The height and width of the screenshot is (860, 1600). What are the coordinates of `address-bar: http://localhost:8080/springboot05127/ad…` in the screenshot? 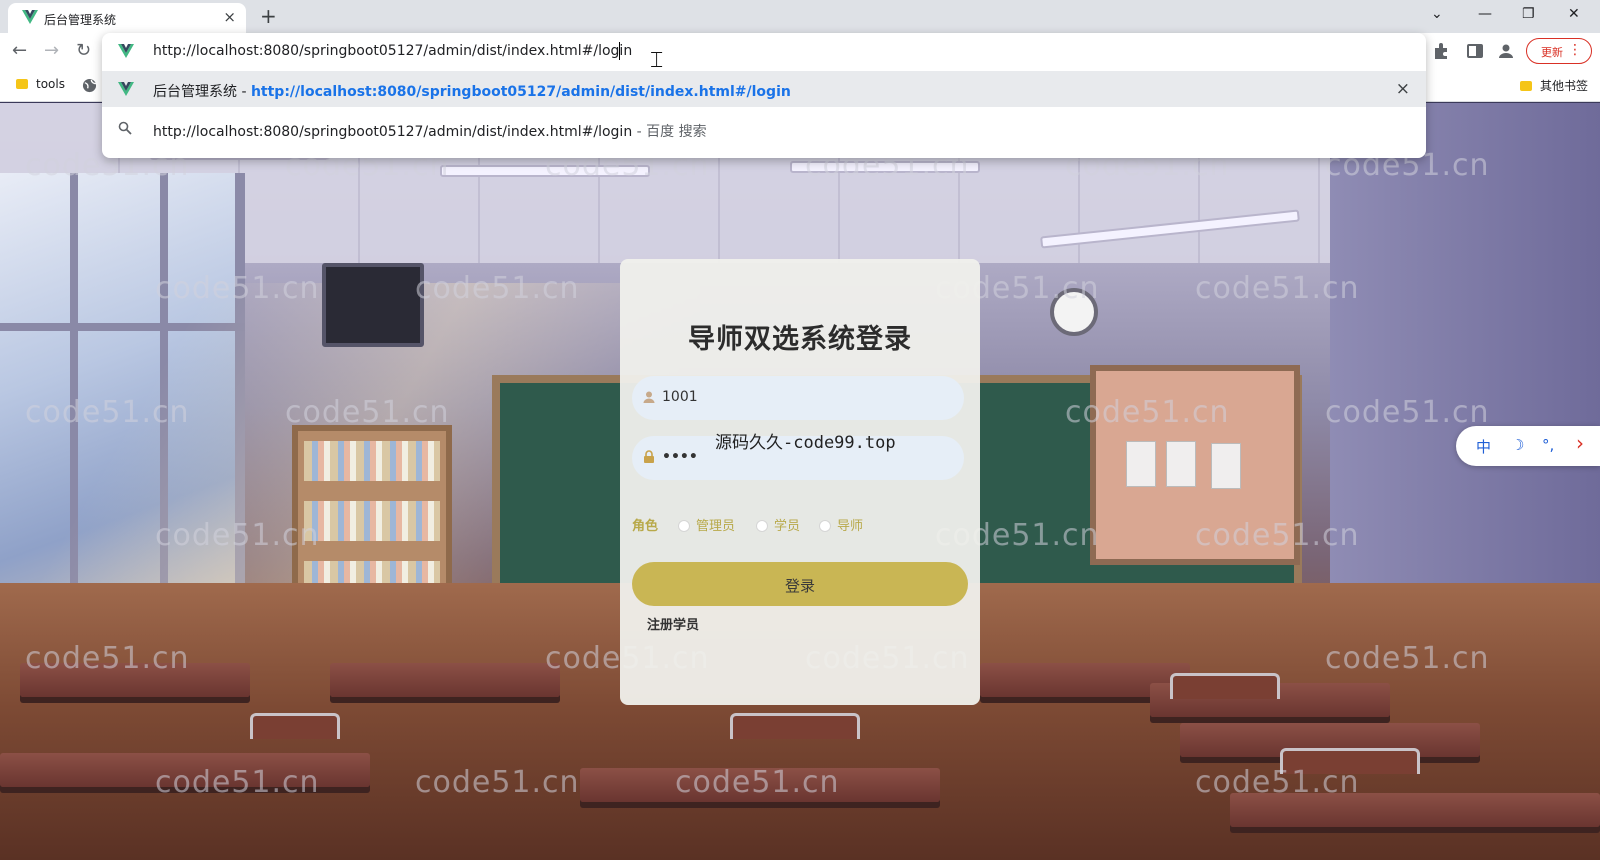 It's located at (764, 51).